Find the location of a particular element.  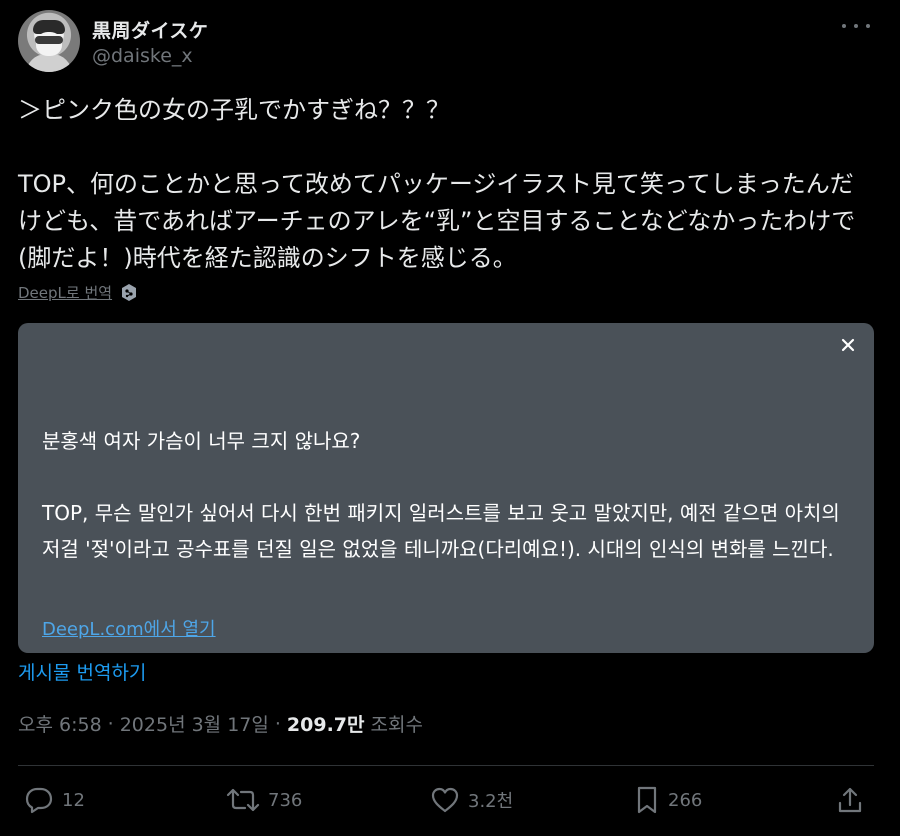

more-dots-icon is located at coordinates (856, 26).